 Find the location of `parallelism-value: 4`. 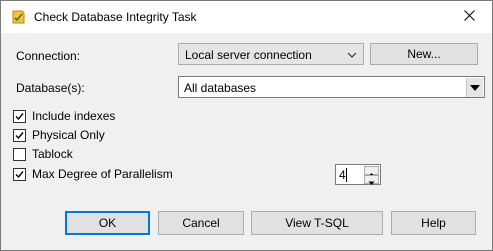

parallelism-value: 4 is located at coordinates (342, 175).